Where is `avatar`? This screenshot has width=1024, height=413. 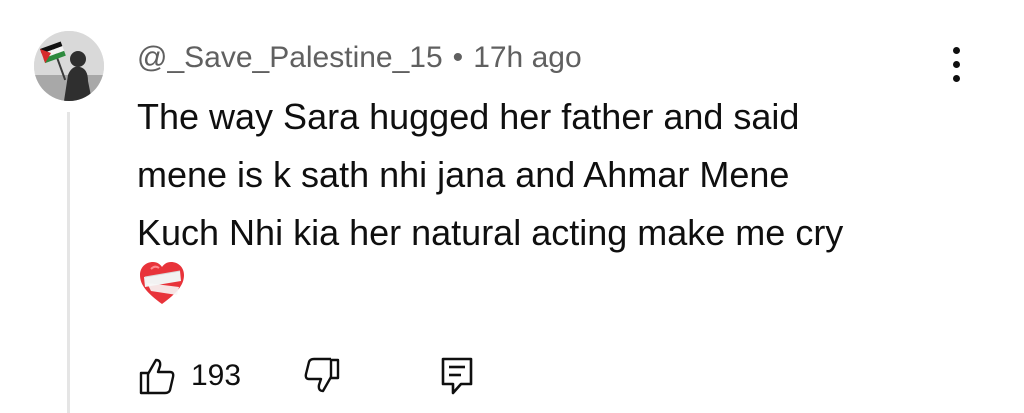 avatar is located at coordinates (69, 66).